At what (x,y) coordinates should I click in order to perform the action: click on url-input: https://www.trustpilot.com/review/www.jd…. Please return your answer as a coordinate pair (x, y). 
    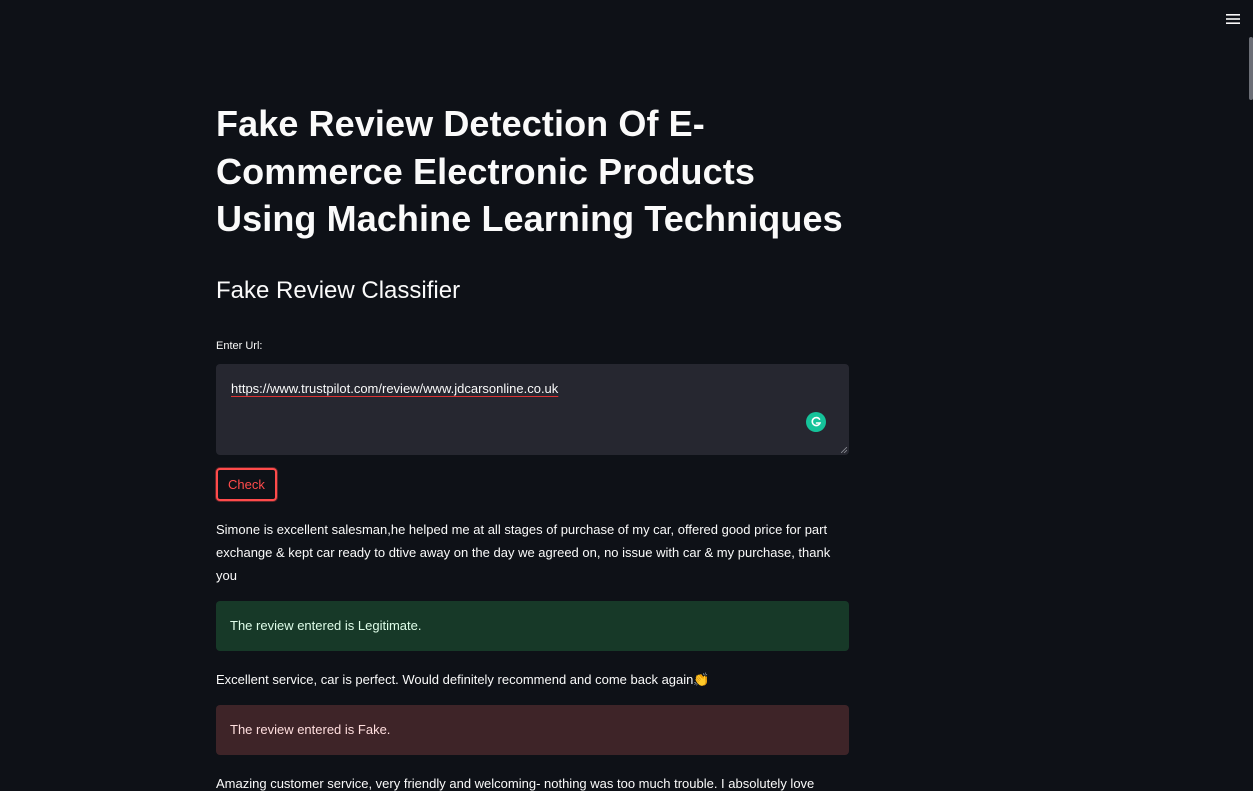
    Looking at the image, I should click on (532, 409).